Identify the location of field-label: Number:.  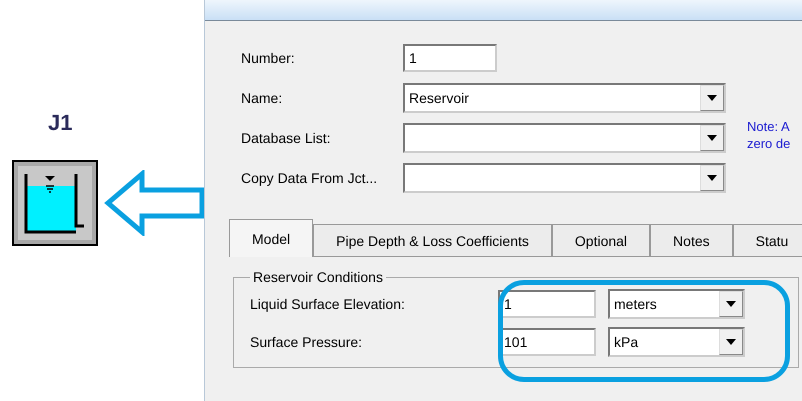
(268, 58).